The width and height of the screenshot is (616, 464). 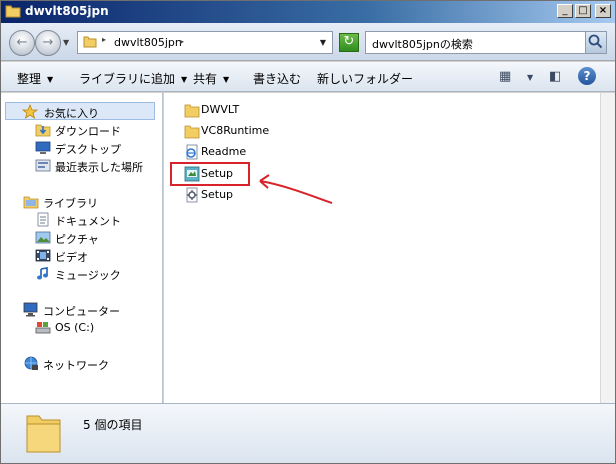 What do you see at coordinates (31, 202) in the screenshot?
I see `libraries-icon` at bounding box center [31, 202].